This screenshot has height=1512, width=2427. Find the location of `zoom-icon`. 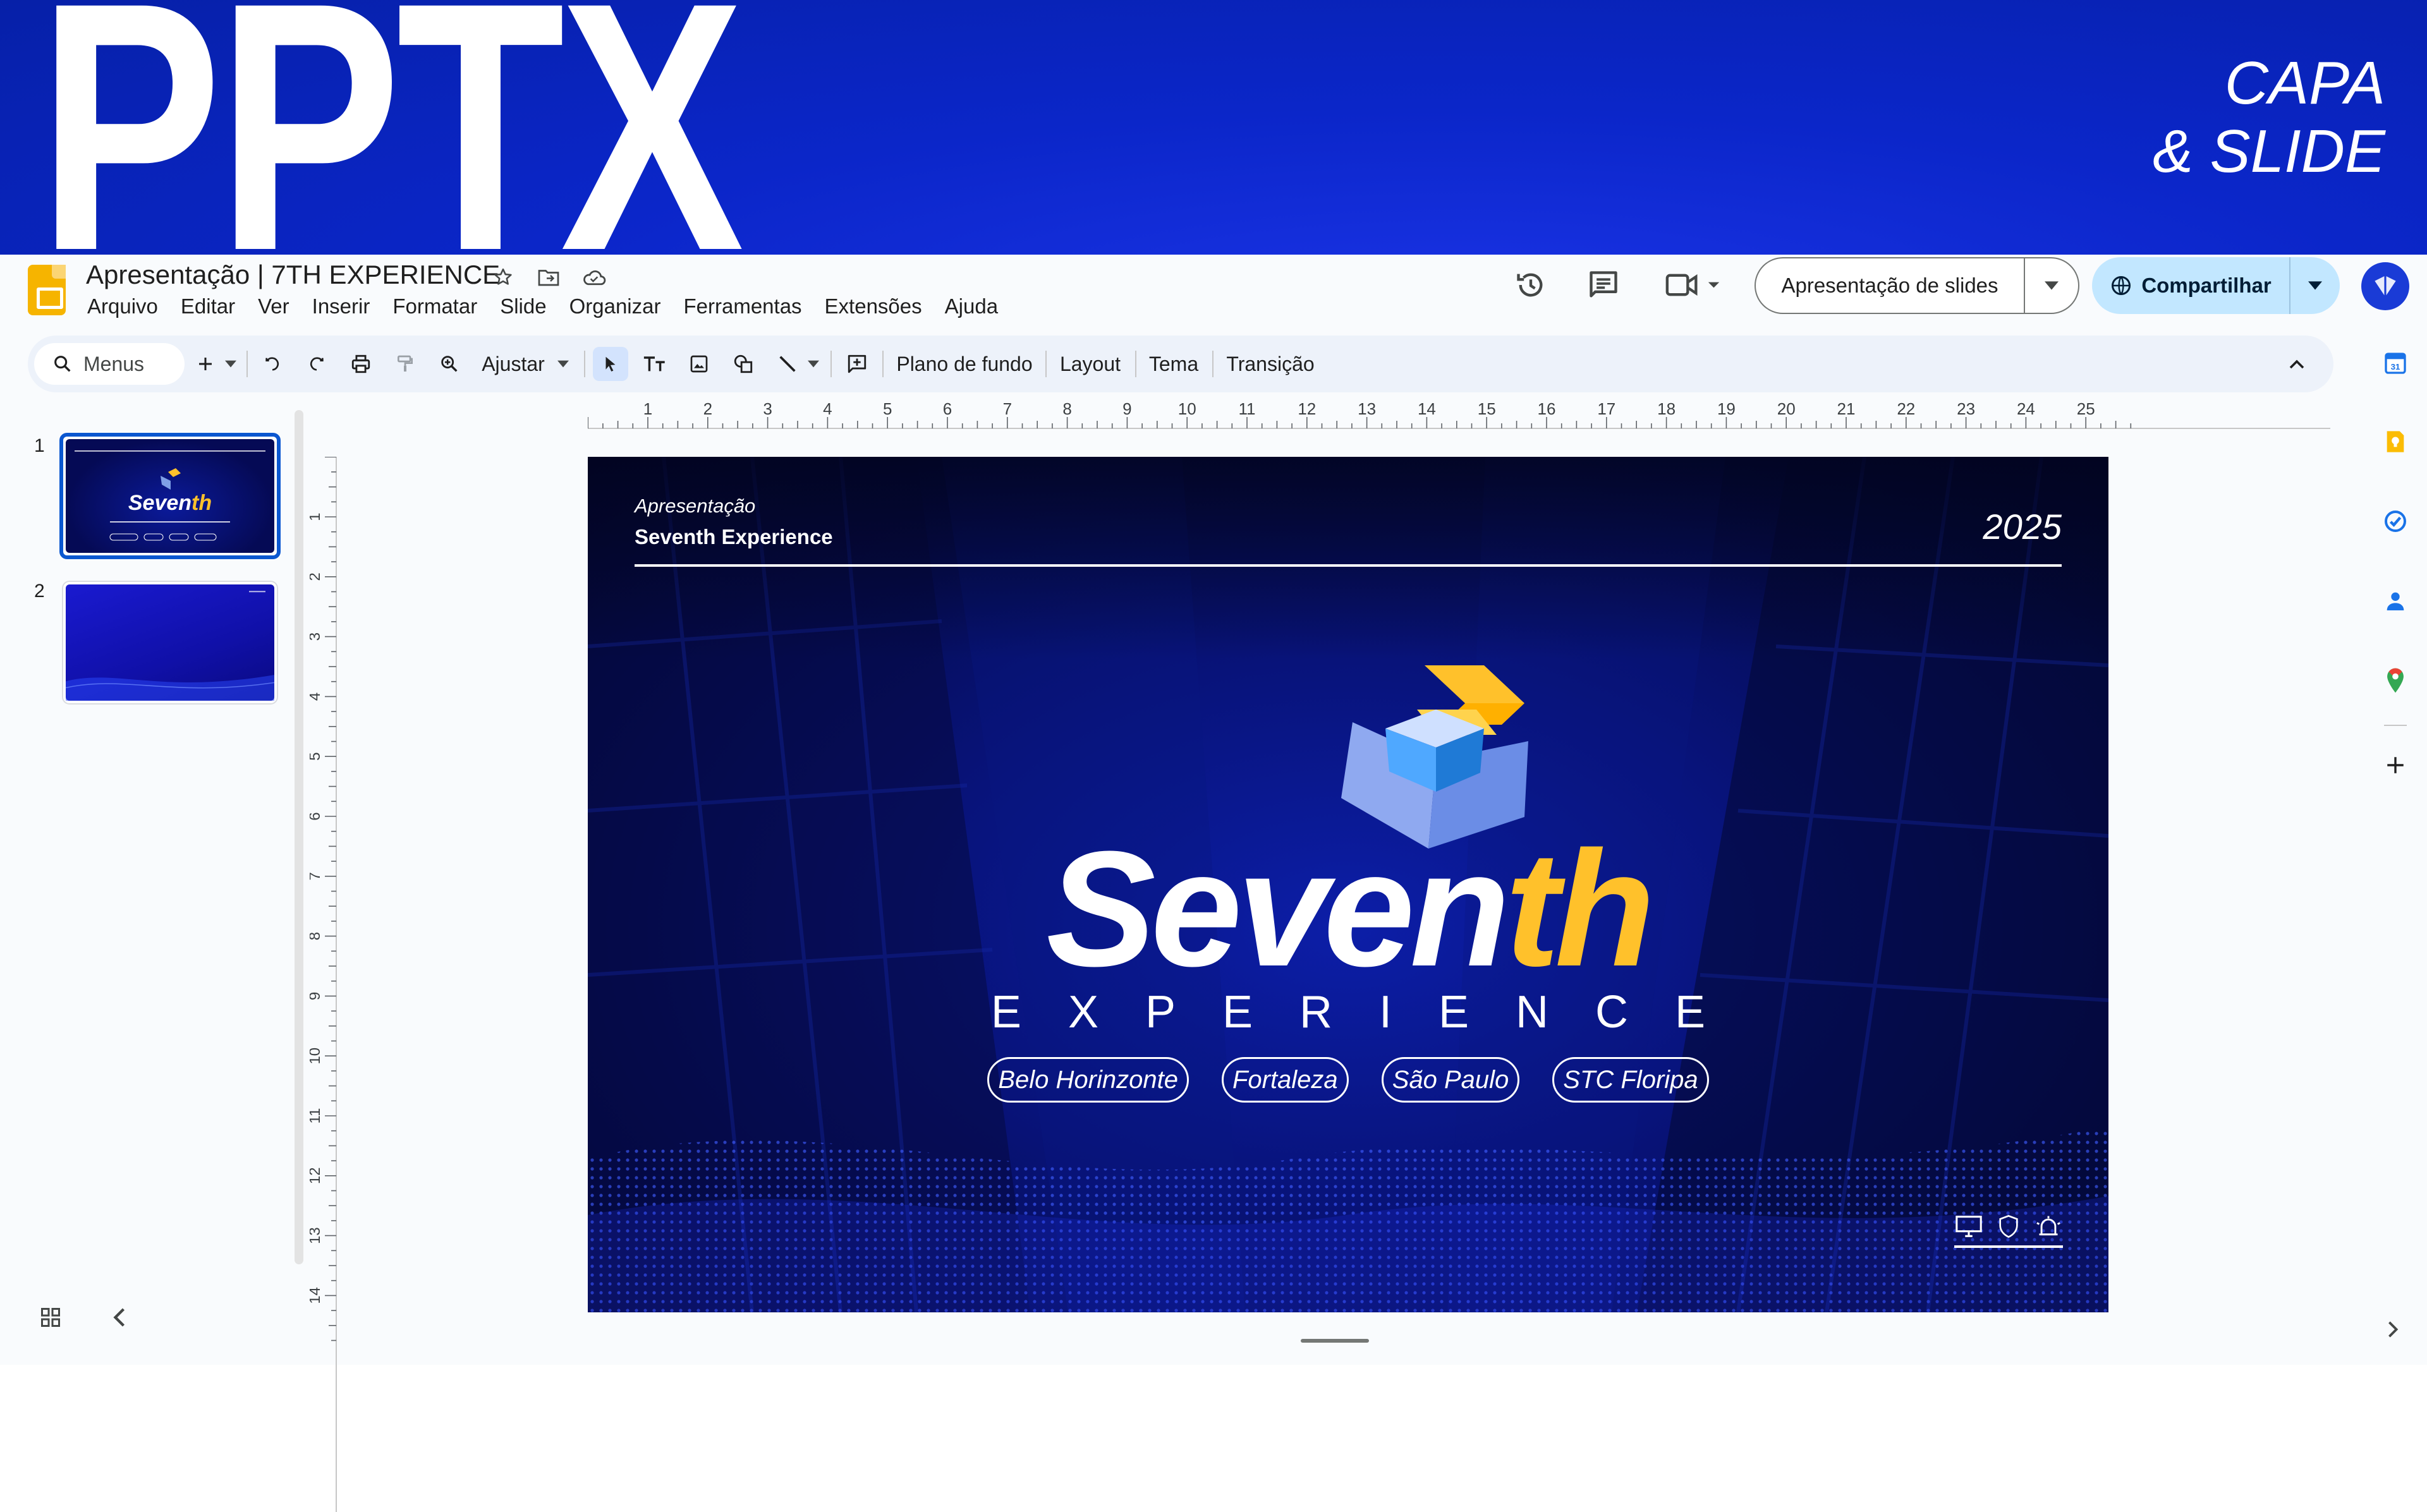

zoom-icon is located at coordinates (449, 364).